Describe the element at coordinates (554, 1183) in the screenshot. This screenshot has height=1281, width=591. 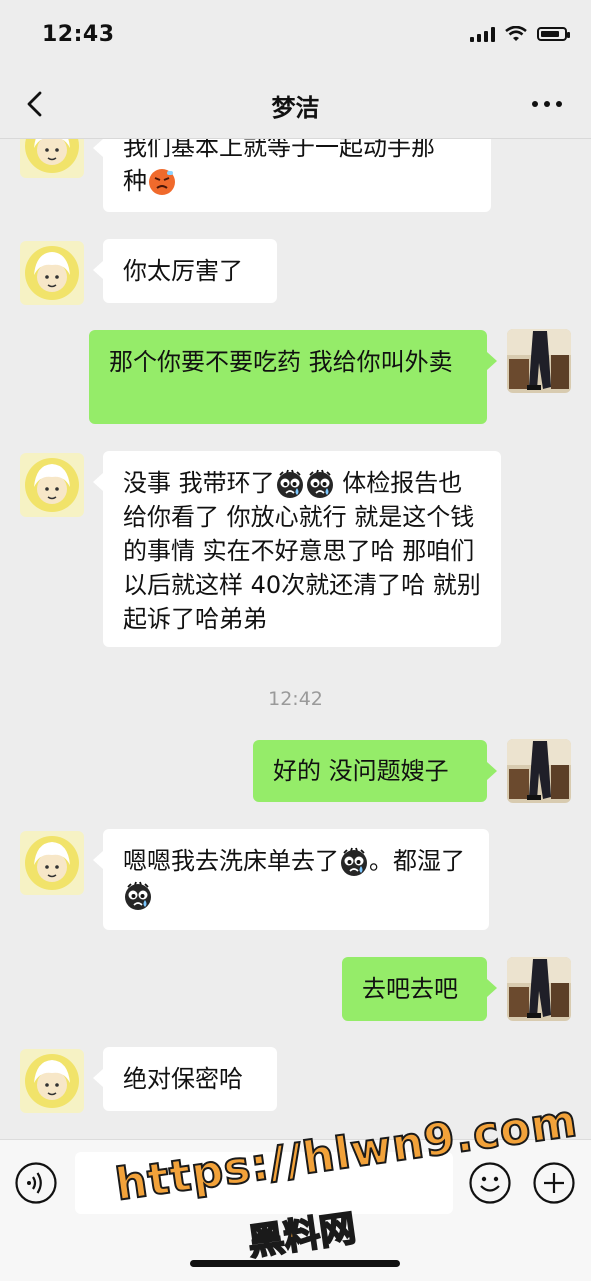
I see `plus-icon` at that location.